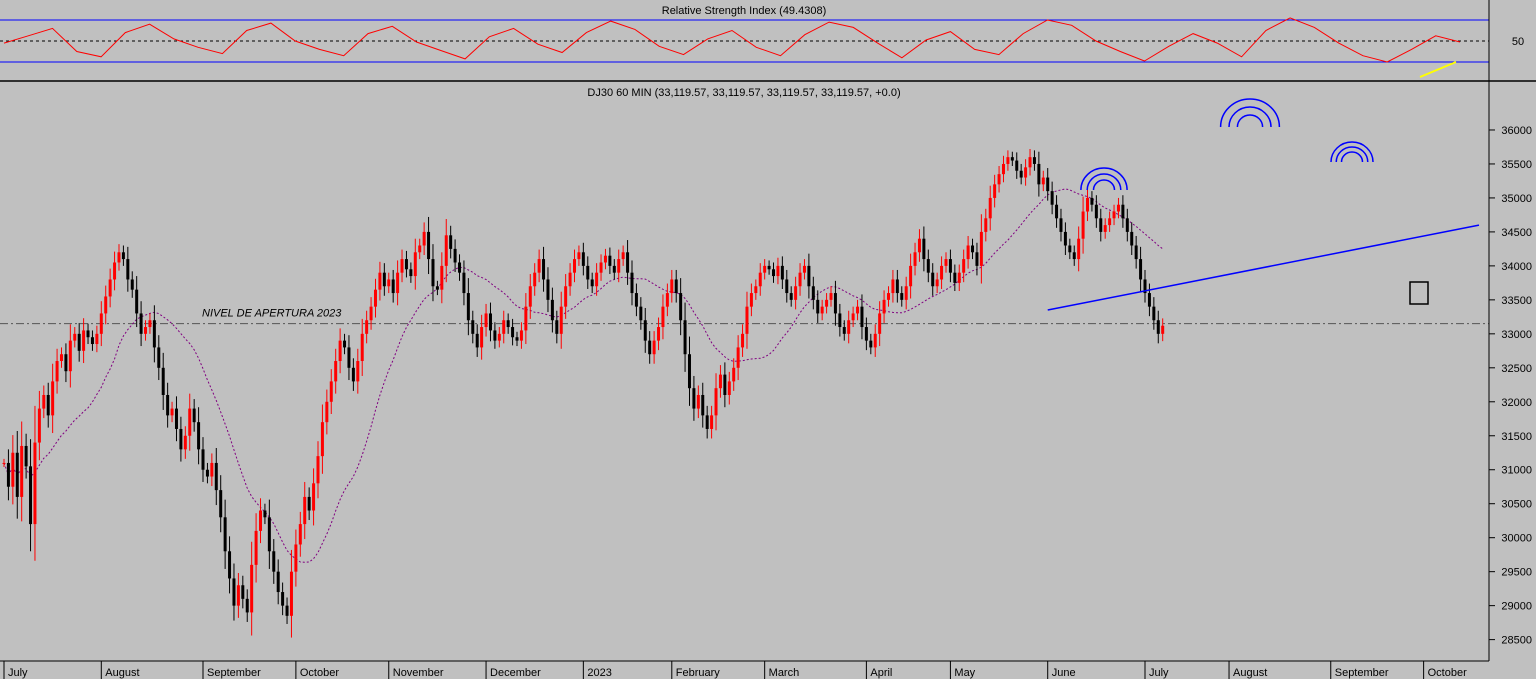  What do you see at coordinates (1516, 267) in the screenshot?
I see `y-tick-label: 34000` at bounding box center [1516, 267].